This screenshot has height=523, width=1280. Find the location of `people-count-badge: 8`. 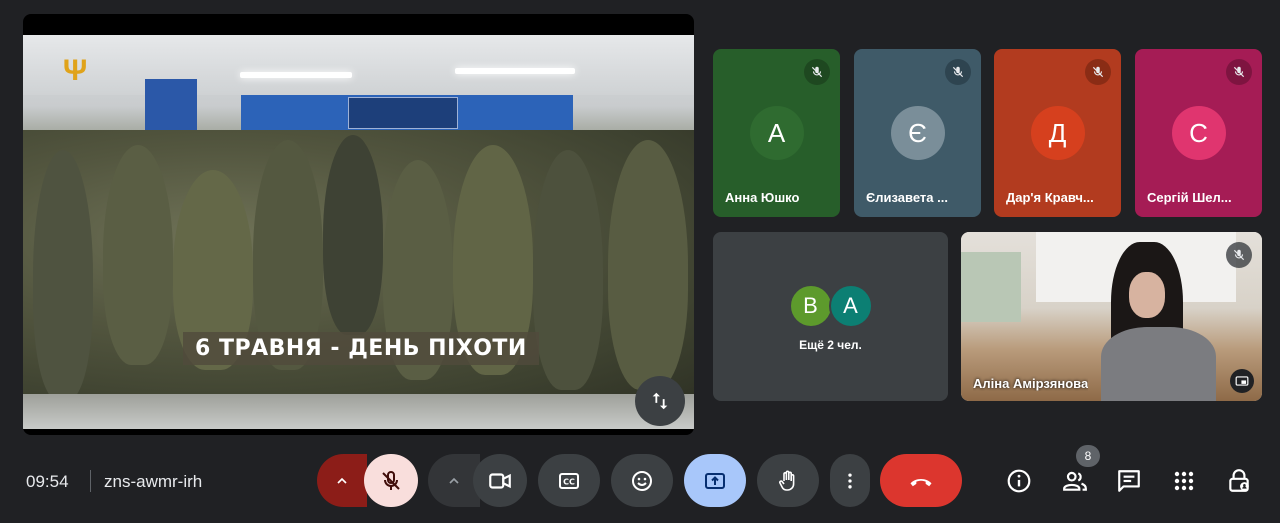

people-count-badge: 8 is located at coordinates (1088, 456).